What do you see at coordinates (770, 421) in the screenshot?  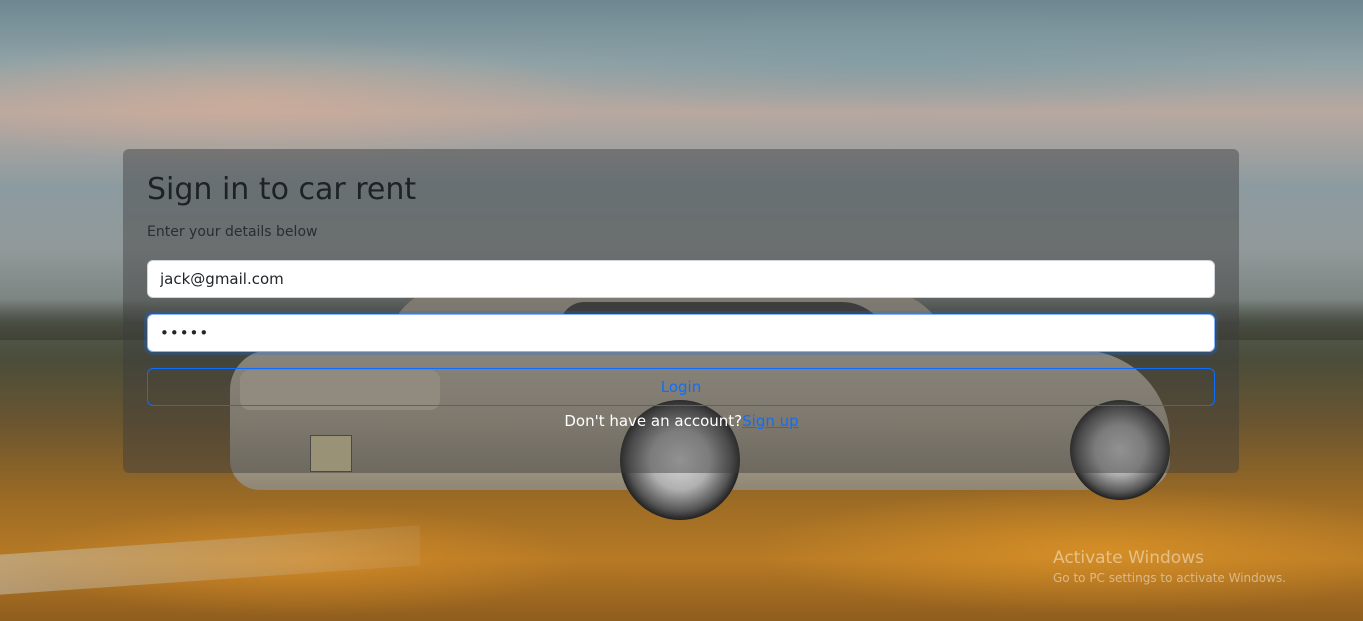 I see `signup-link: Sign up` at bounding box center [770, 421].